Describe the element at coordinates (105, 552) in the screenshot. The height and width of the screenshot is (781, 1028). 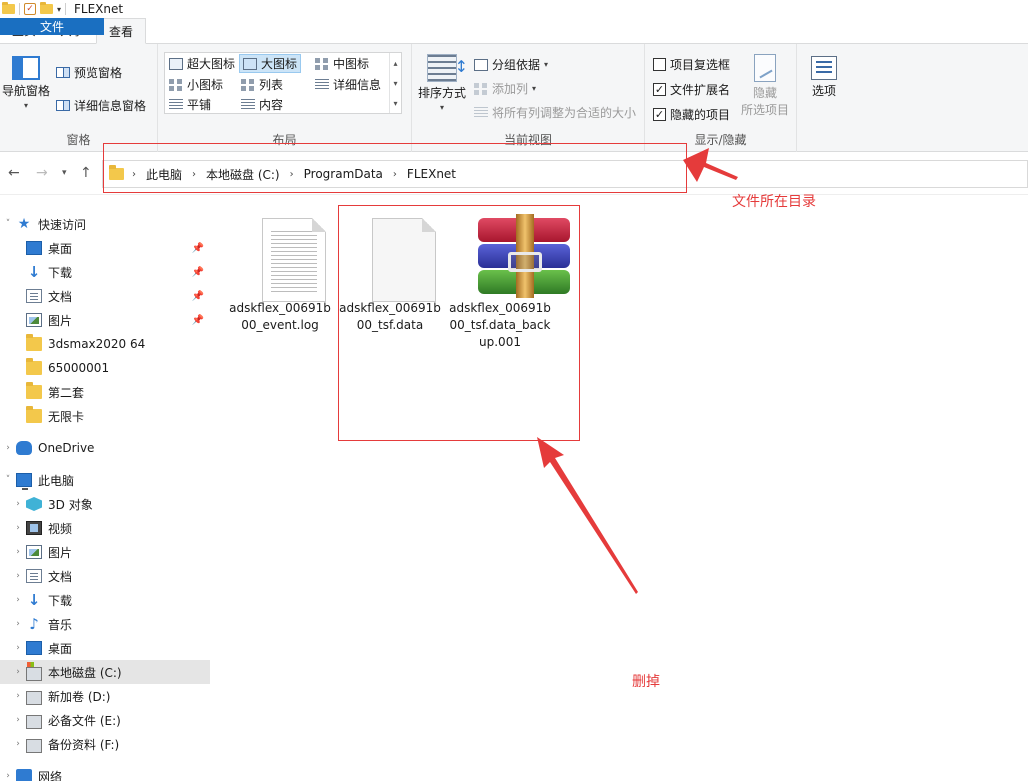
I see `sidebar-item-pc-pictures: › 图片` at that location.